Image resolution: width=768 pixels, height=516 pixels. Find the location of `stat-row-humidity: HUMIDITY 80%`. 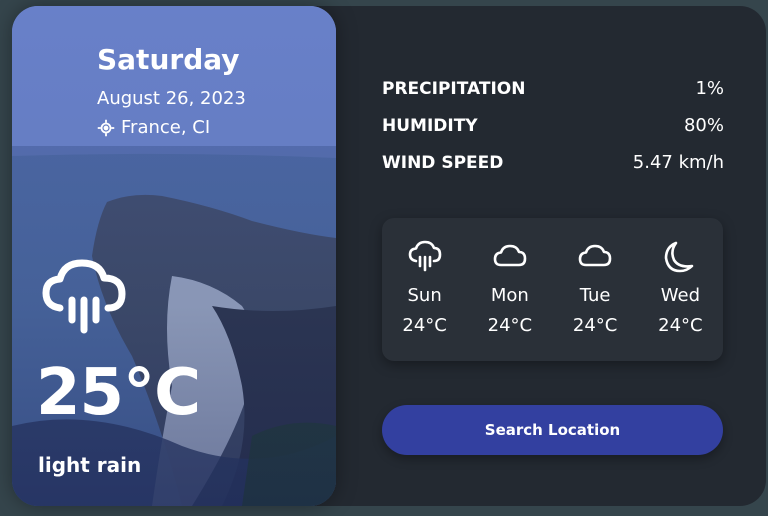

stat-row-humidity: HUMIDITY 80% is located at coordinates (553, 125).